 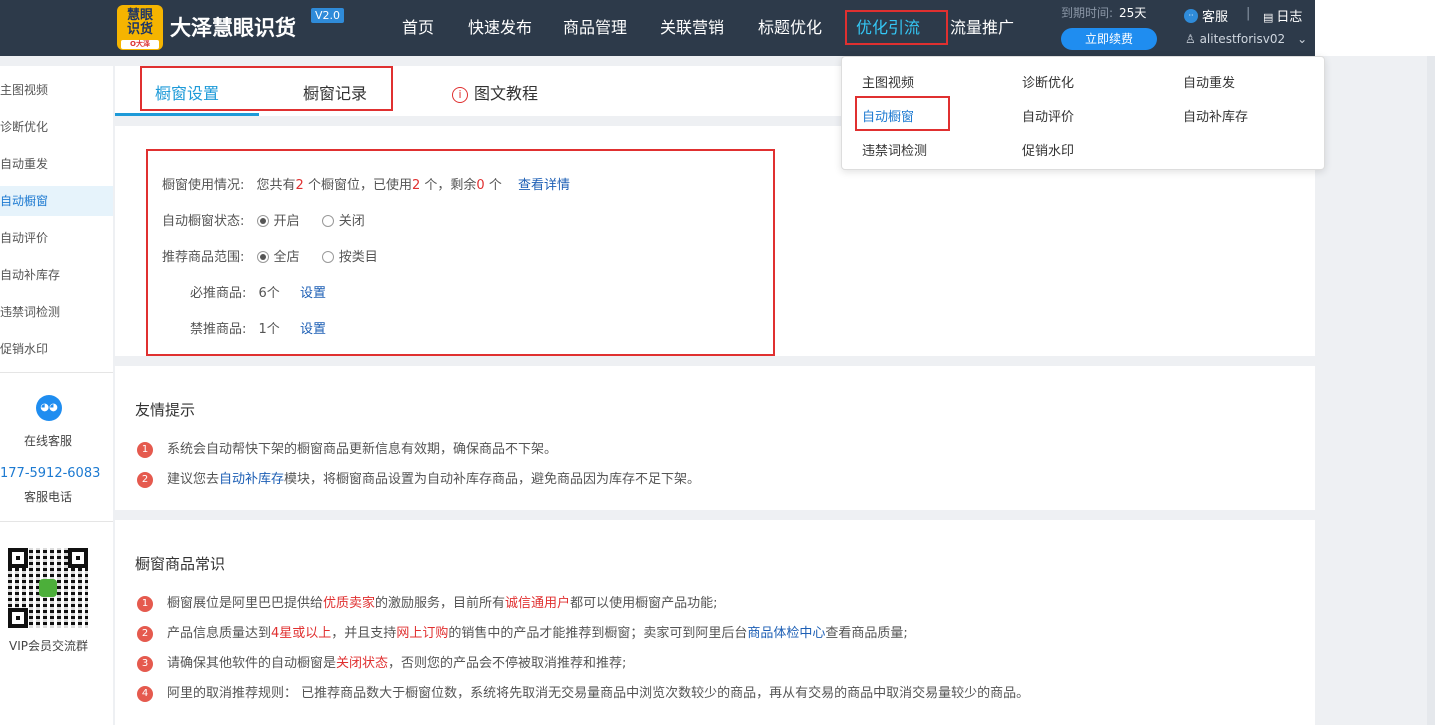 I want to click on expire-info: 到期时间: 25天, so click(x=1103, y=12).